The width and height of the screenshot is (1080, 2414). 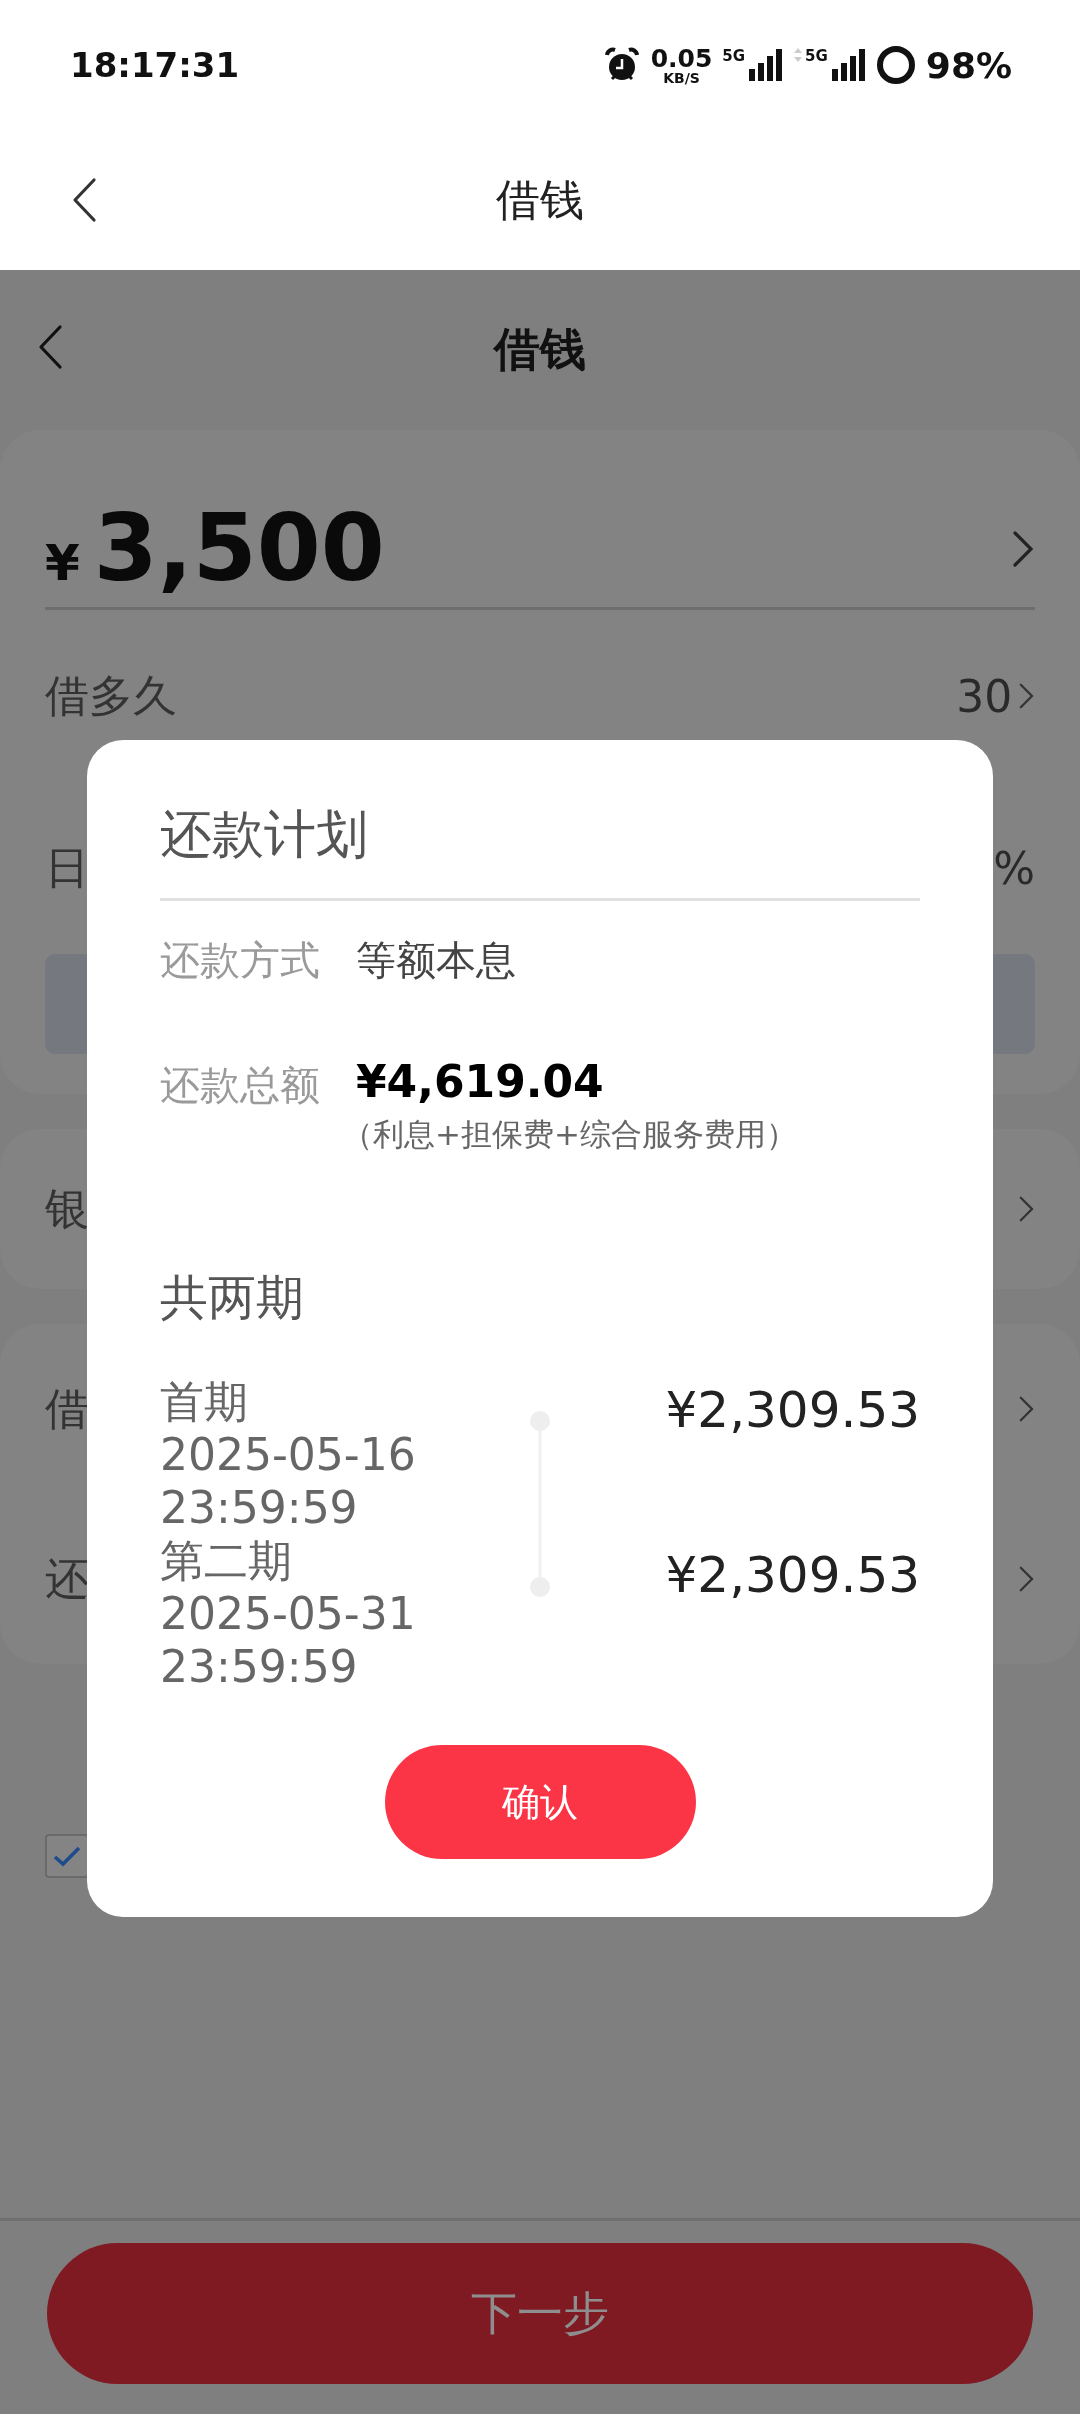 What do you see at coordinates (288, 1614) in the screenshot?
I see `due-date: 2025-05-31` at bounding box center [288, 1614].